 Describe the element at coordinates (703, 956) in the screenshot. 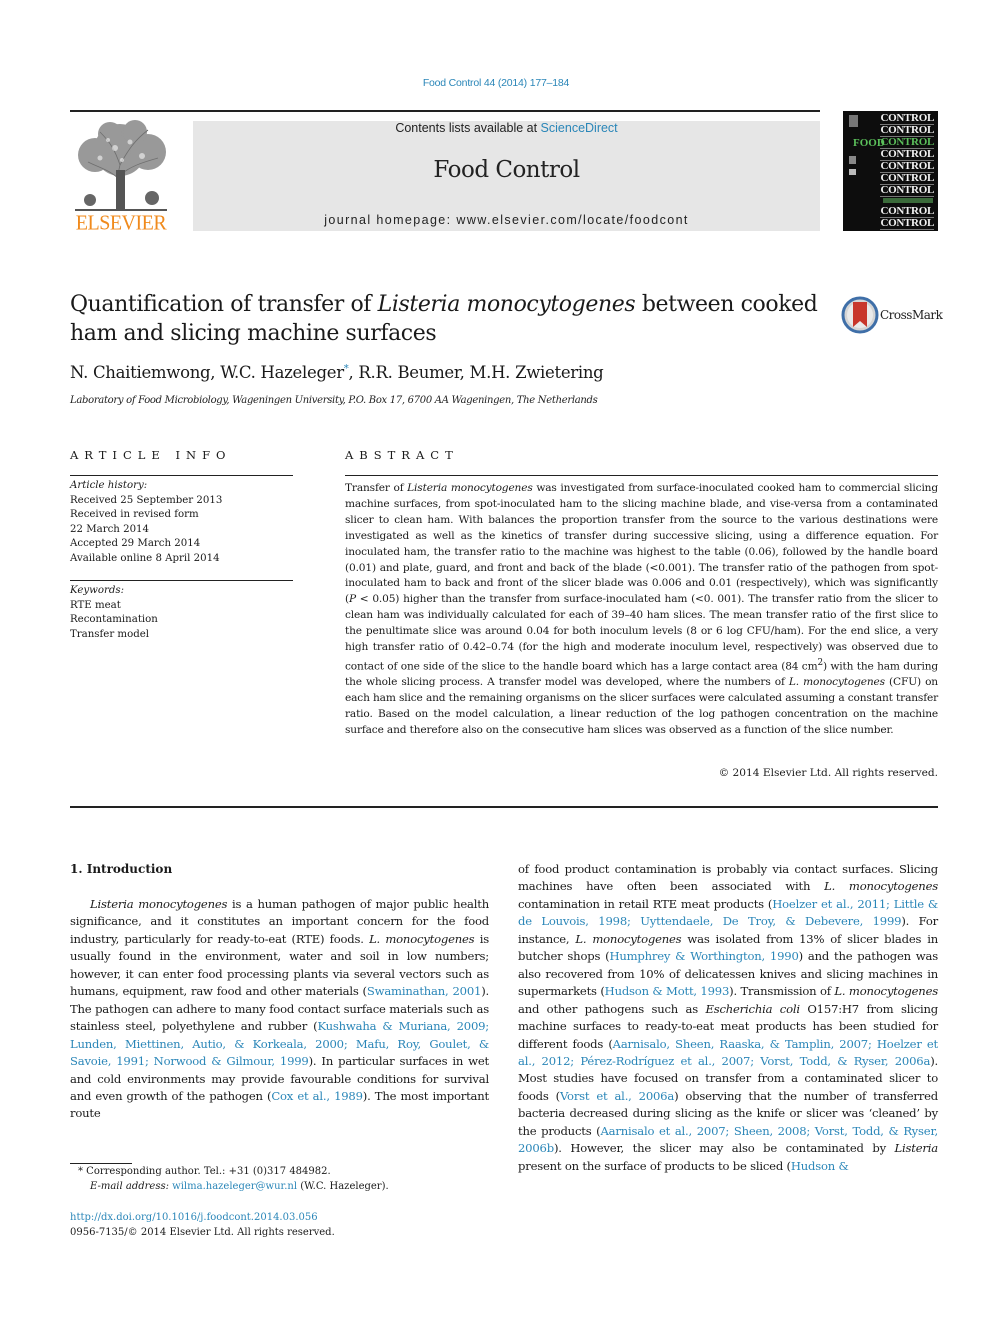

I see `reference-link: Humphrey & Worthington, 1990` at that location.